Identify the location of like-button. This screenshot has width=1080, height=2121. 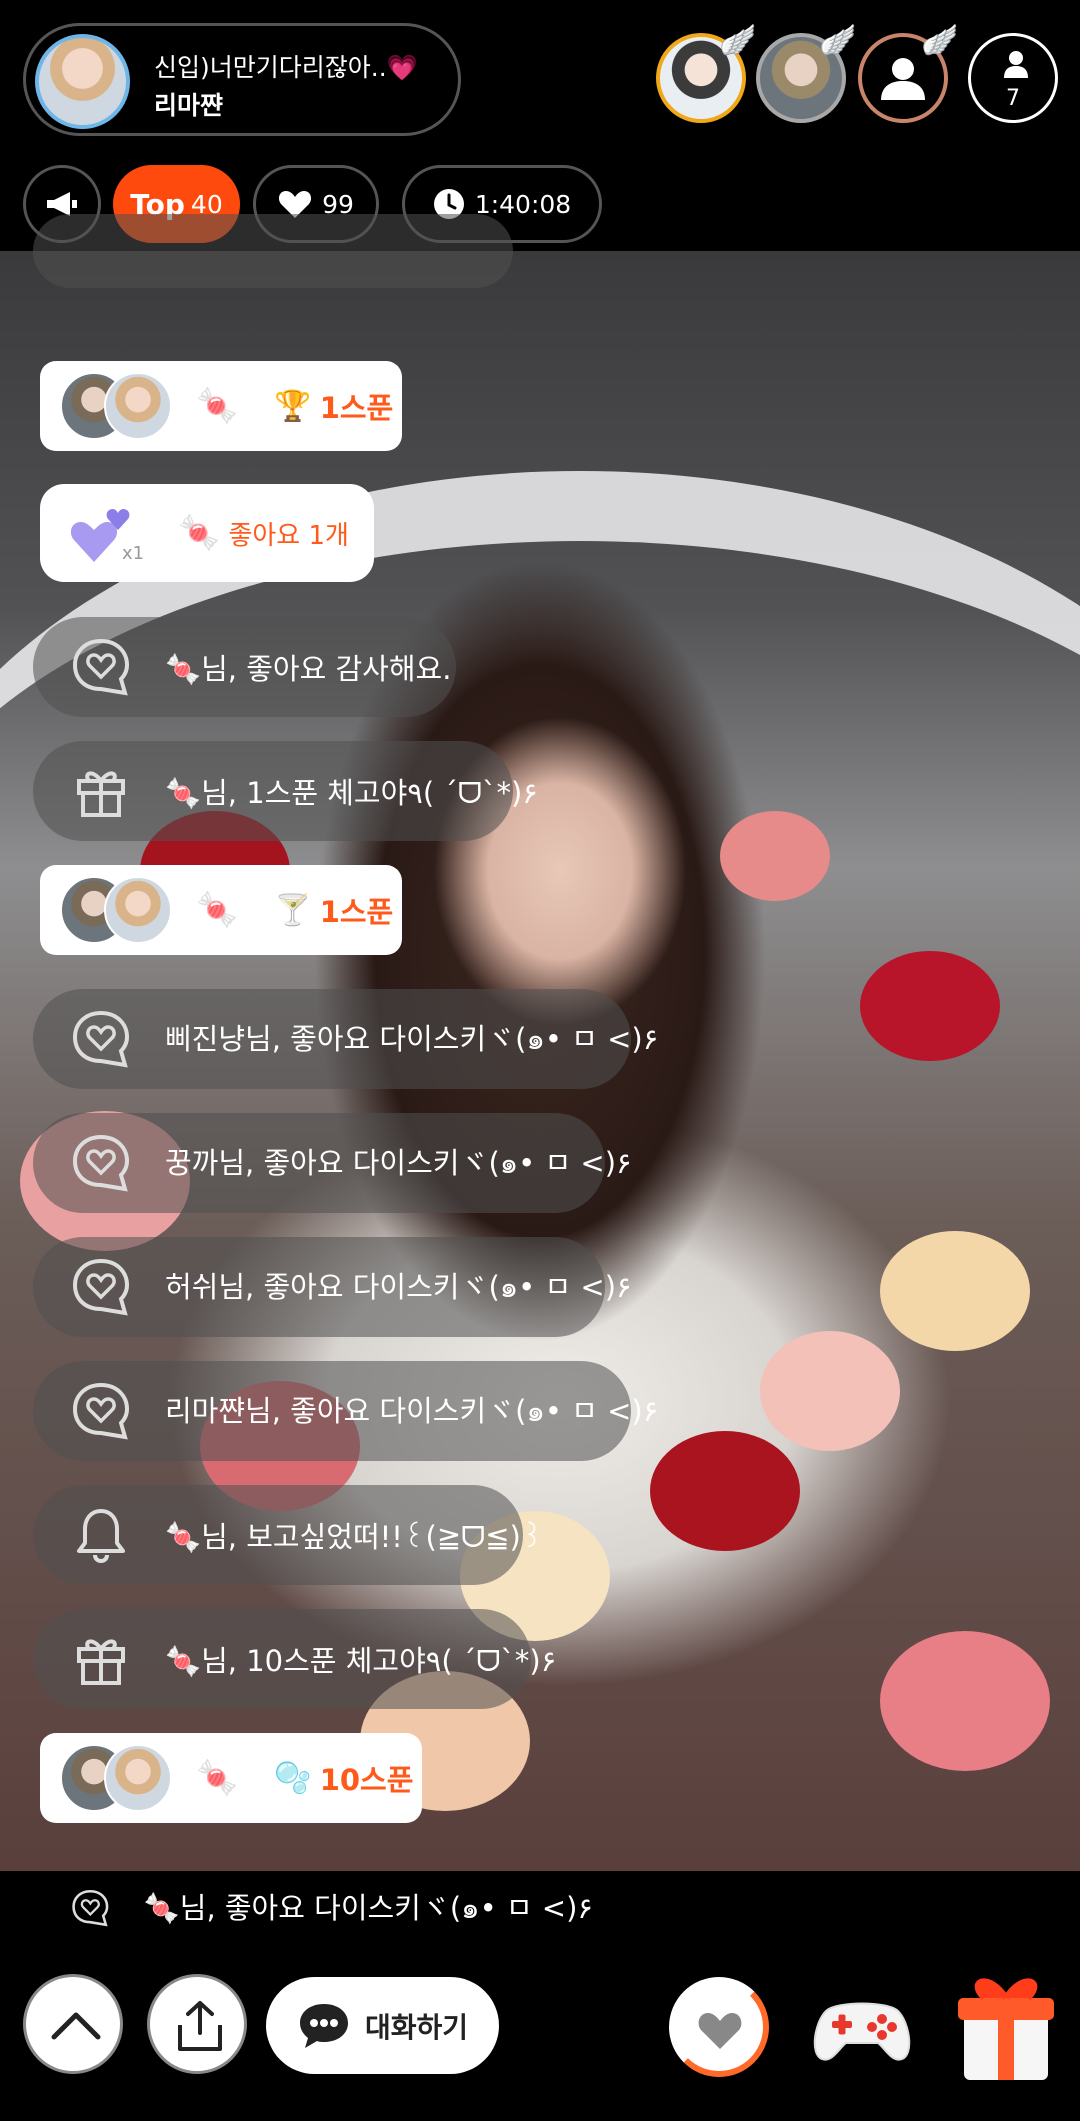
(719, 2027).